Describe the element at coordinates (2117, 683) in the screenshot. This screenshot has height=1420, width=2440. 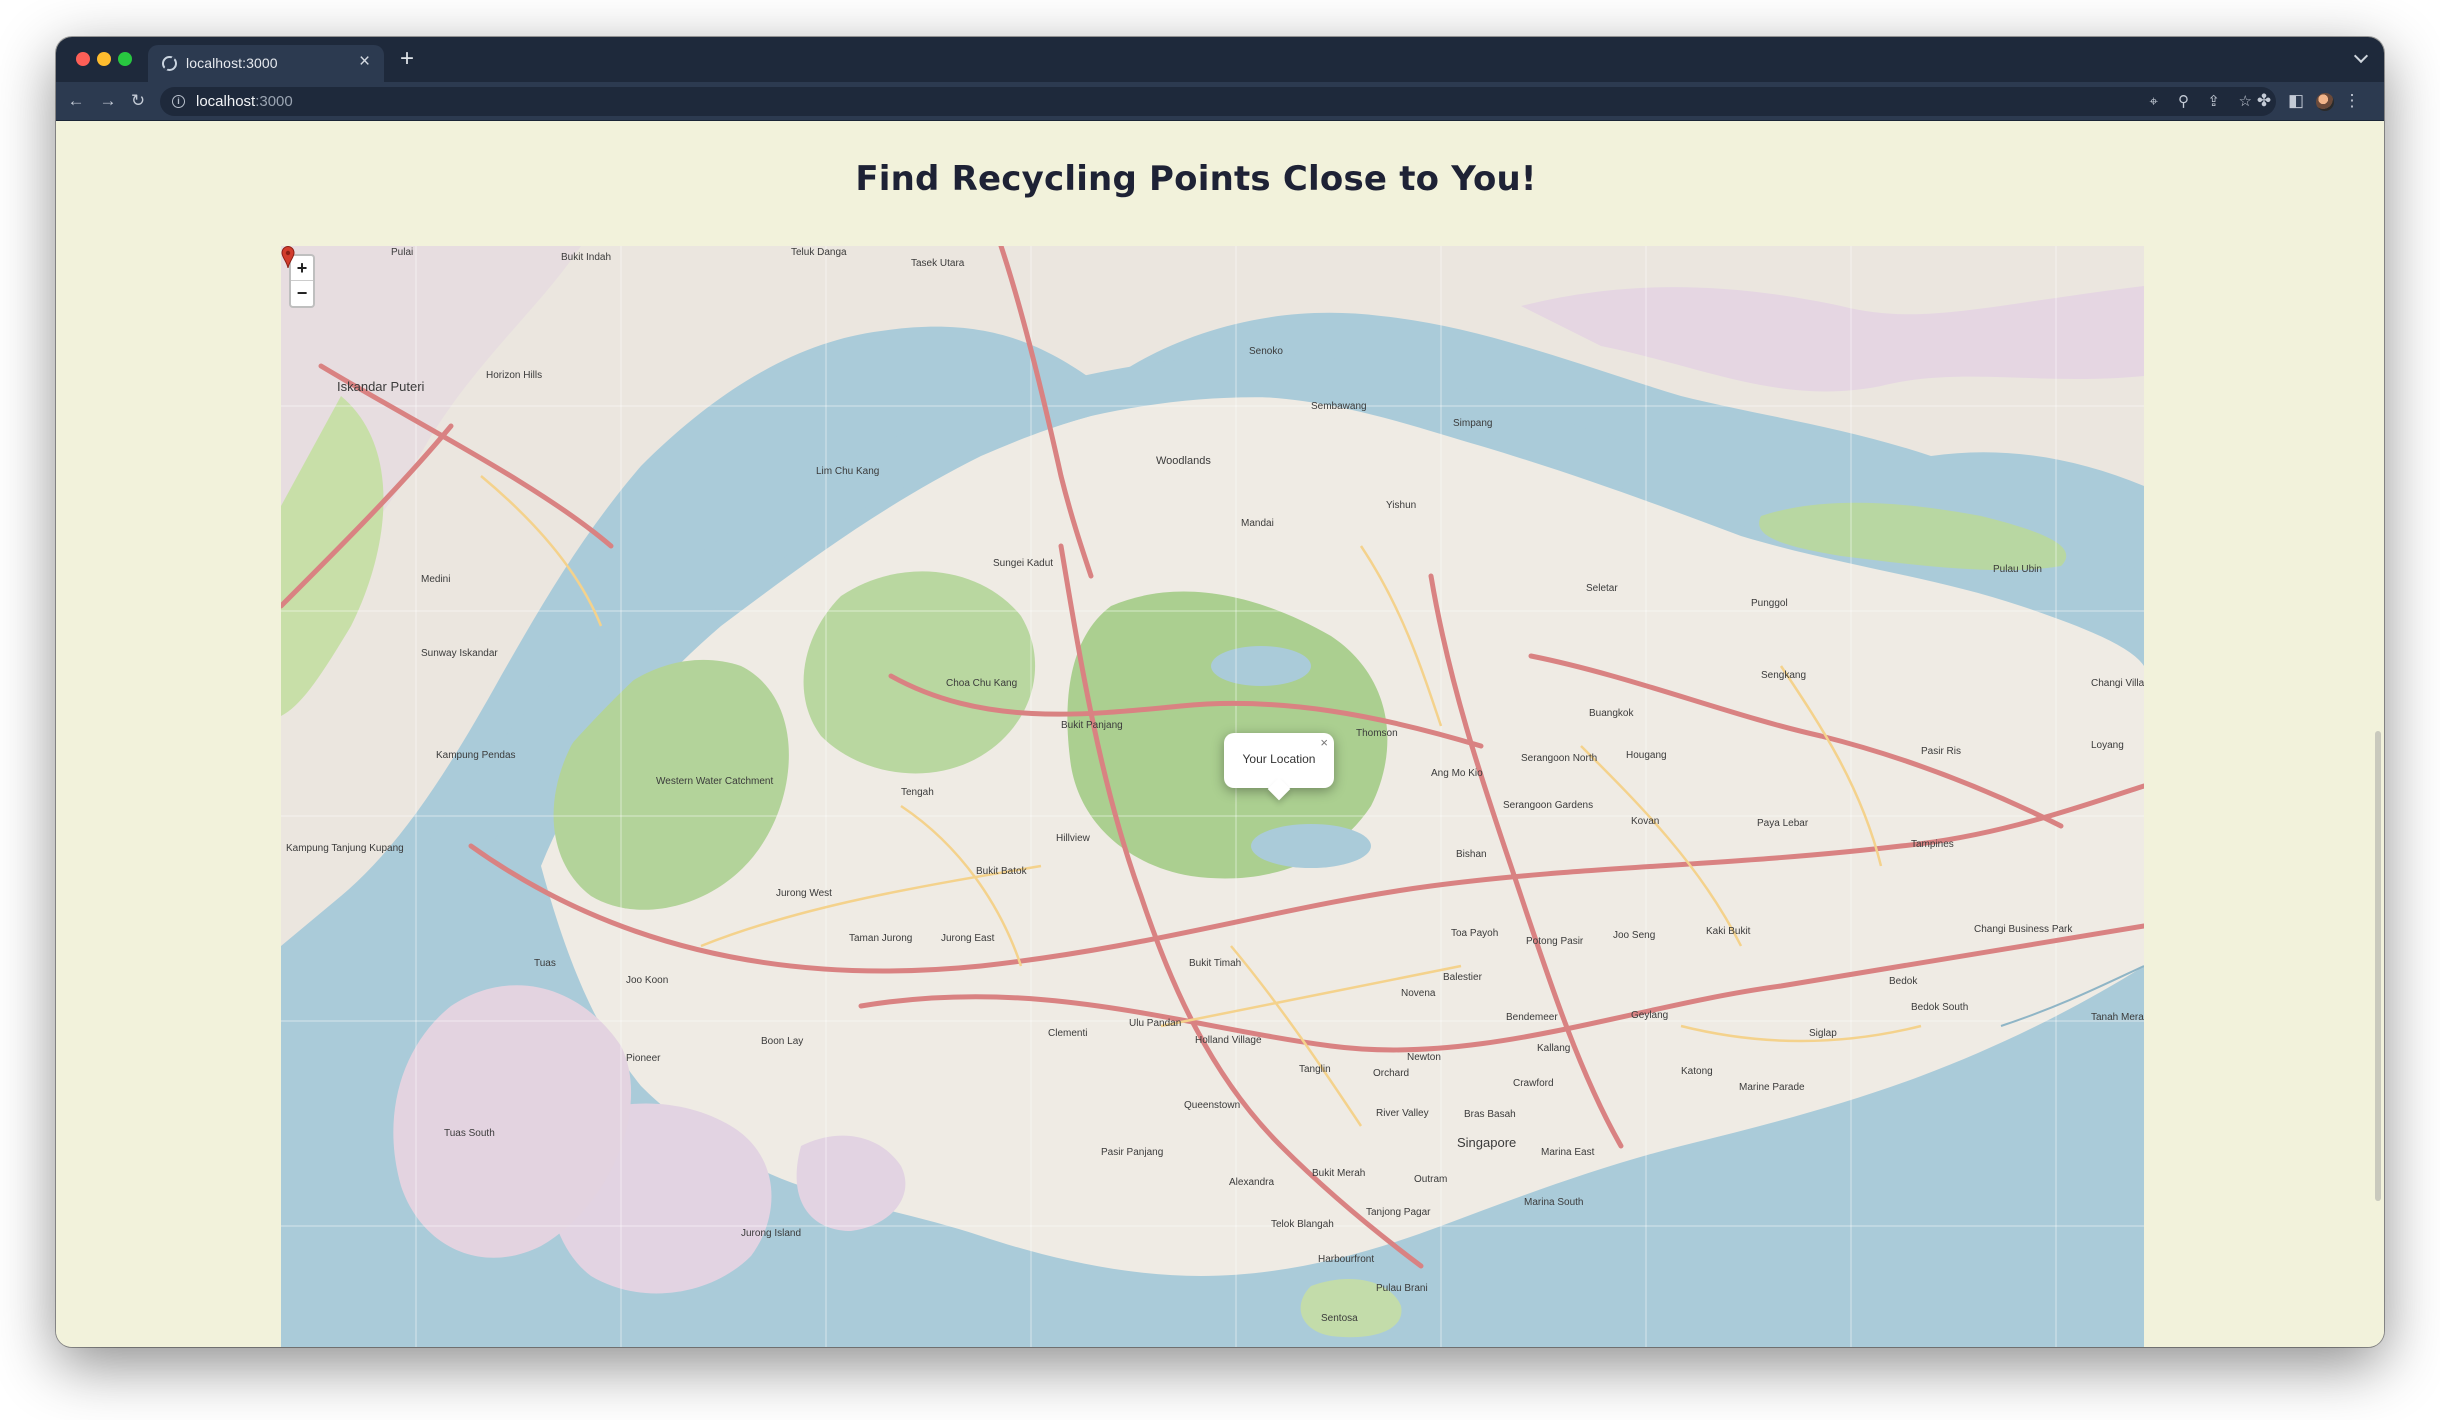
I see `map-label: Changi Village` at that location.